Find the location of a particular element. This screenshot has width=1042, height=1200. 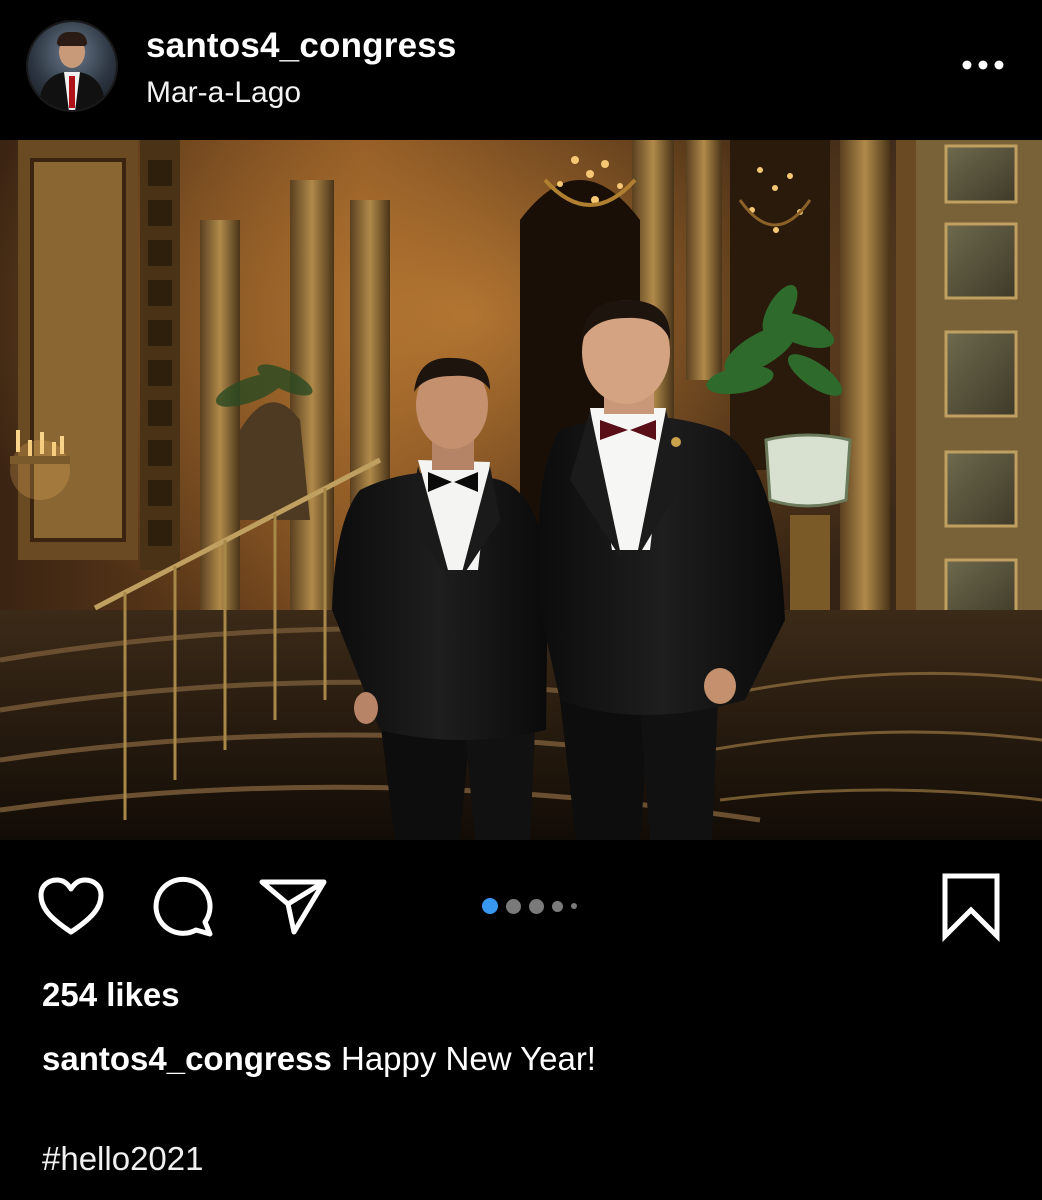

save-button is located at coordinates (971, 907).